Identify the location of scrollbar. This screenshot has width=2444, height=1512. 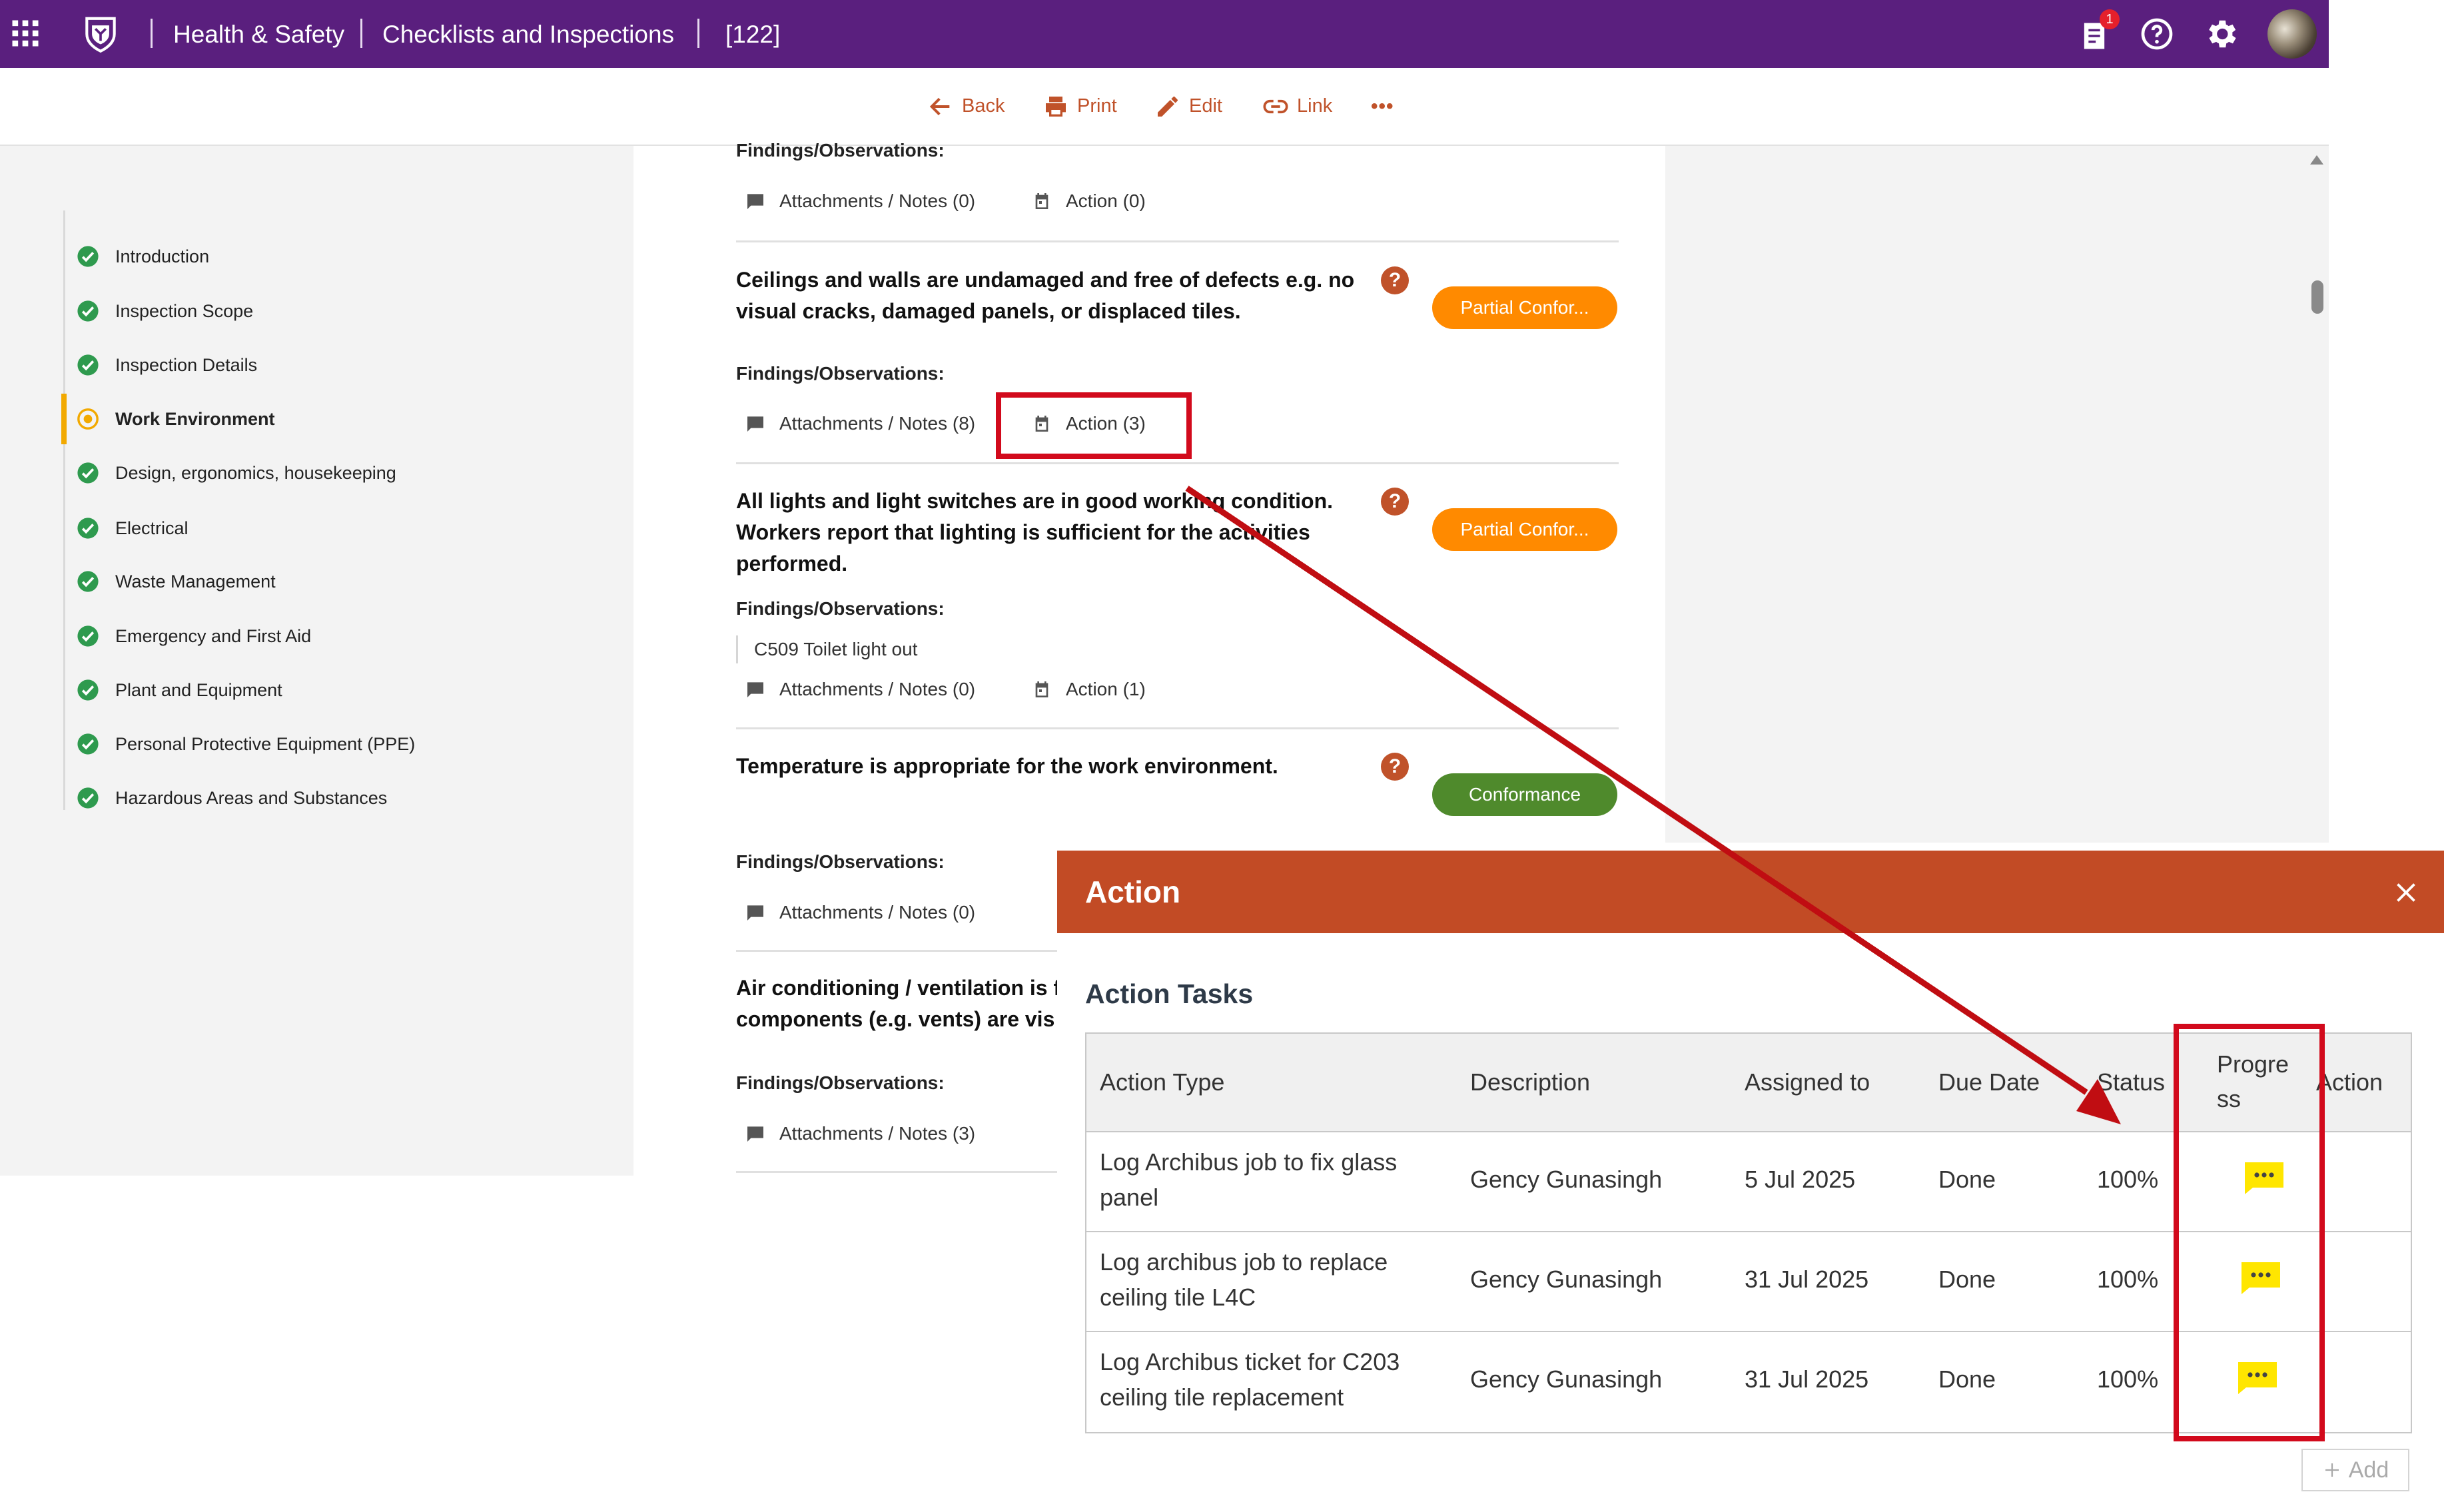
(2317, 495).